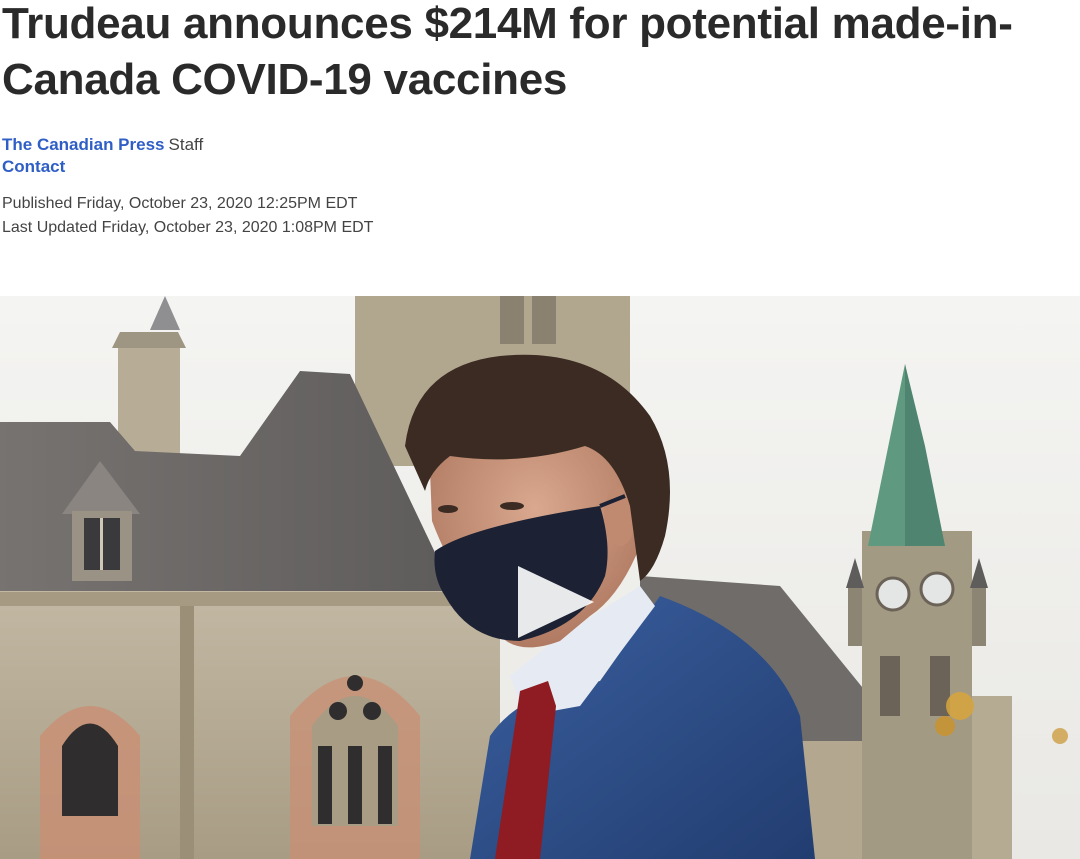 This screenshot has height=859, width=1080. I want to click on play-button, so click(556, 602).